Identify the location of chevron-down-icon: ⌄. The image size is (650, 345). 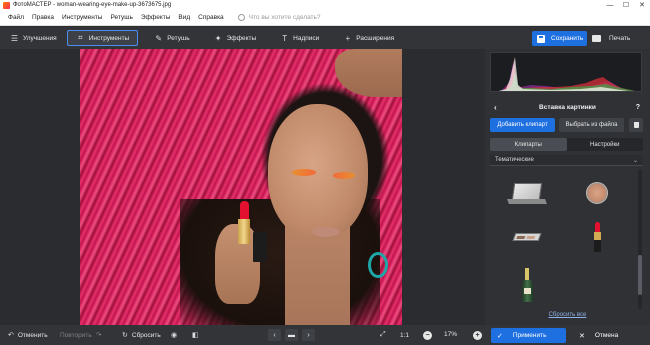
(635, 160).